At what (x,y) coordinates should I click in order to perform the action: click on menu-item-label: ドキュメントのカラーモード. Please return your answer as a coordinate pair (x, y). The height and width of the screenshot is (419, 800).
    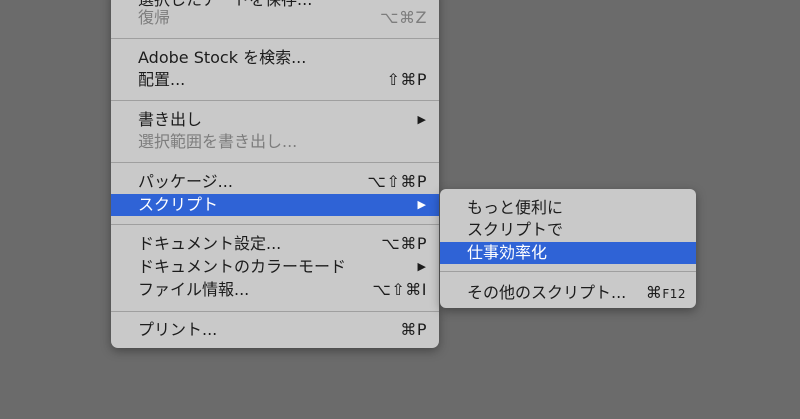
    Looking at the image, I should click on (242, 266).